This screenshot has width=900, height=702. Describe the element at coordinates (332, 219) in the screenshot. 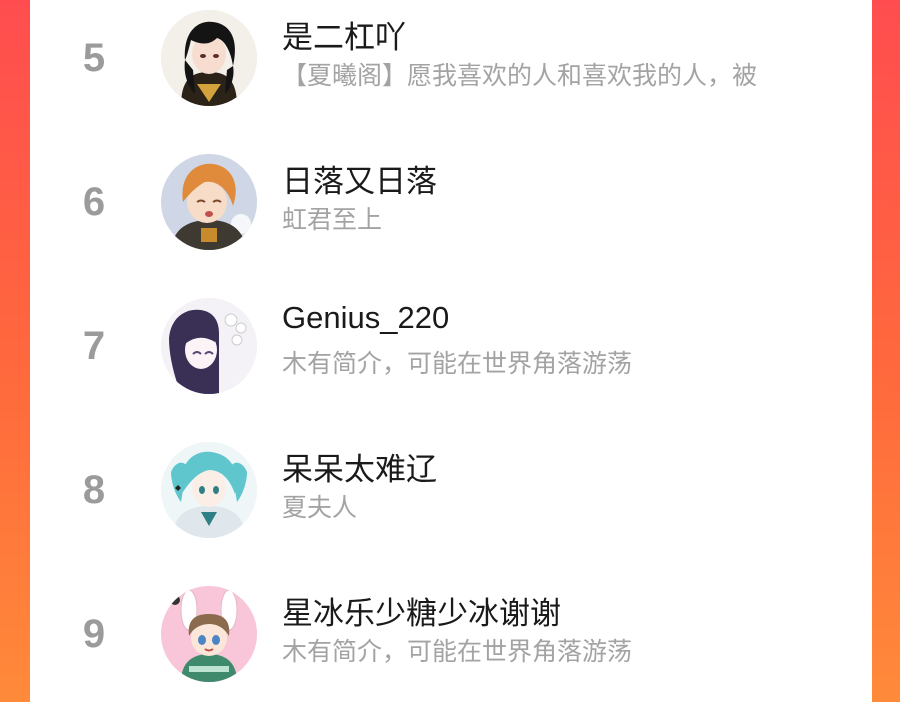

I see `user-bio: 虹君至上` at that location.